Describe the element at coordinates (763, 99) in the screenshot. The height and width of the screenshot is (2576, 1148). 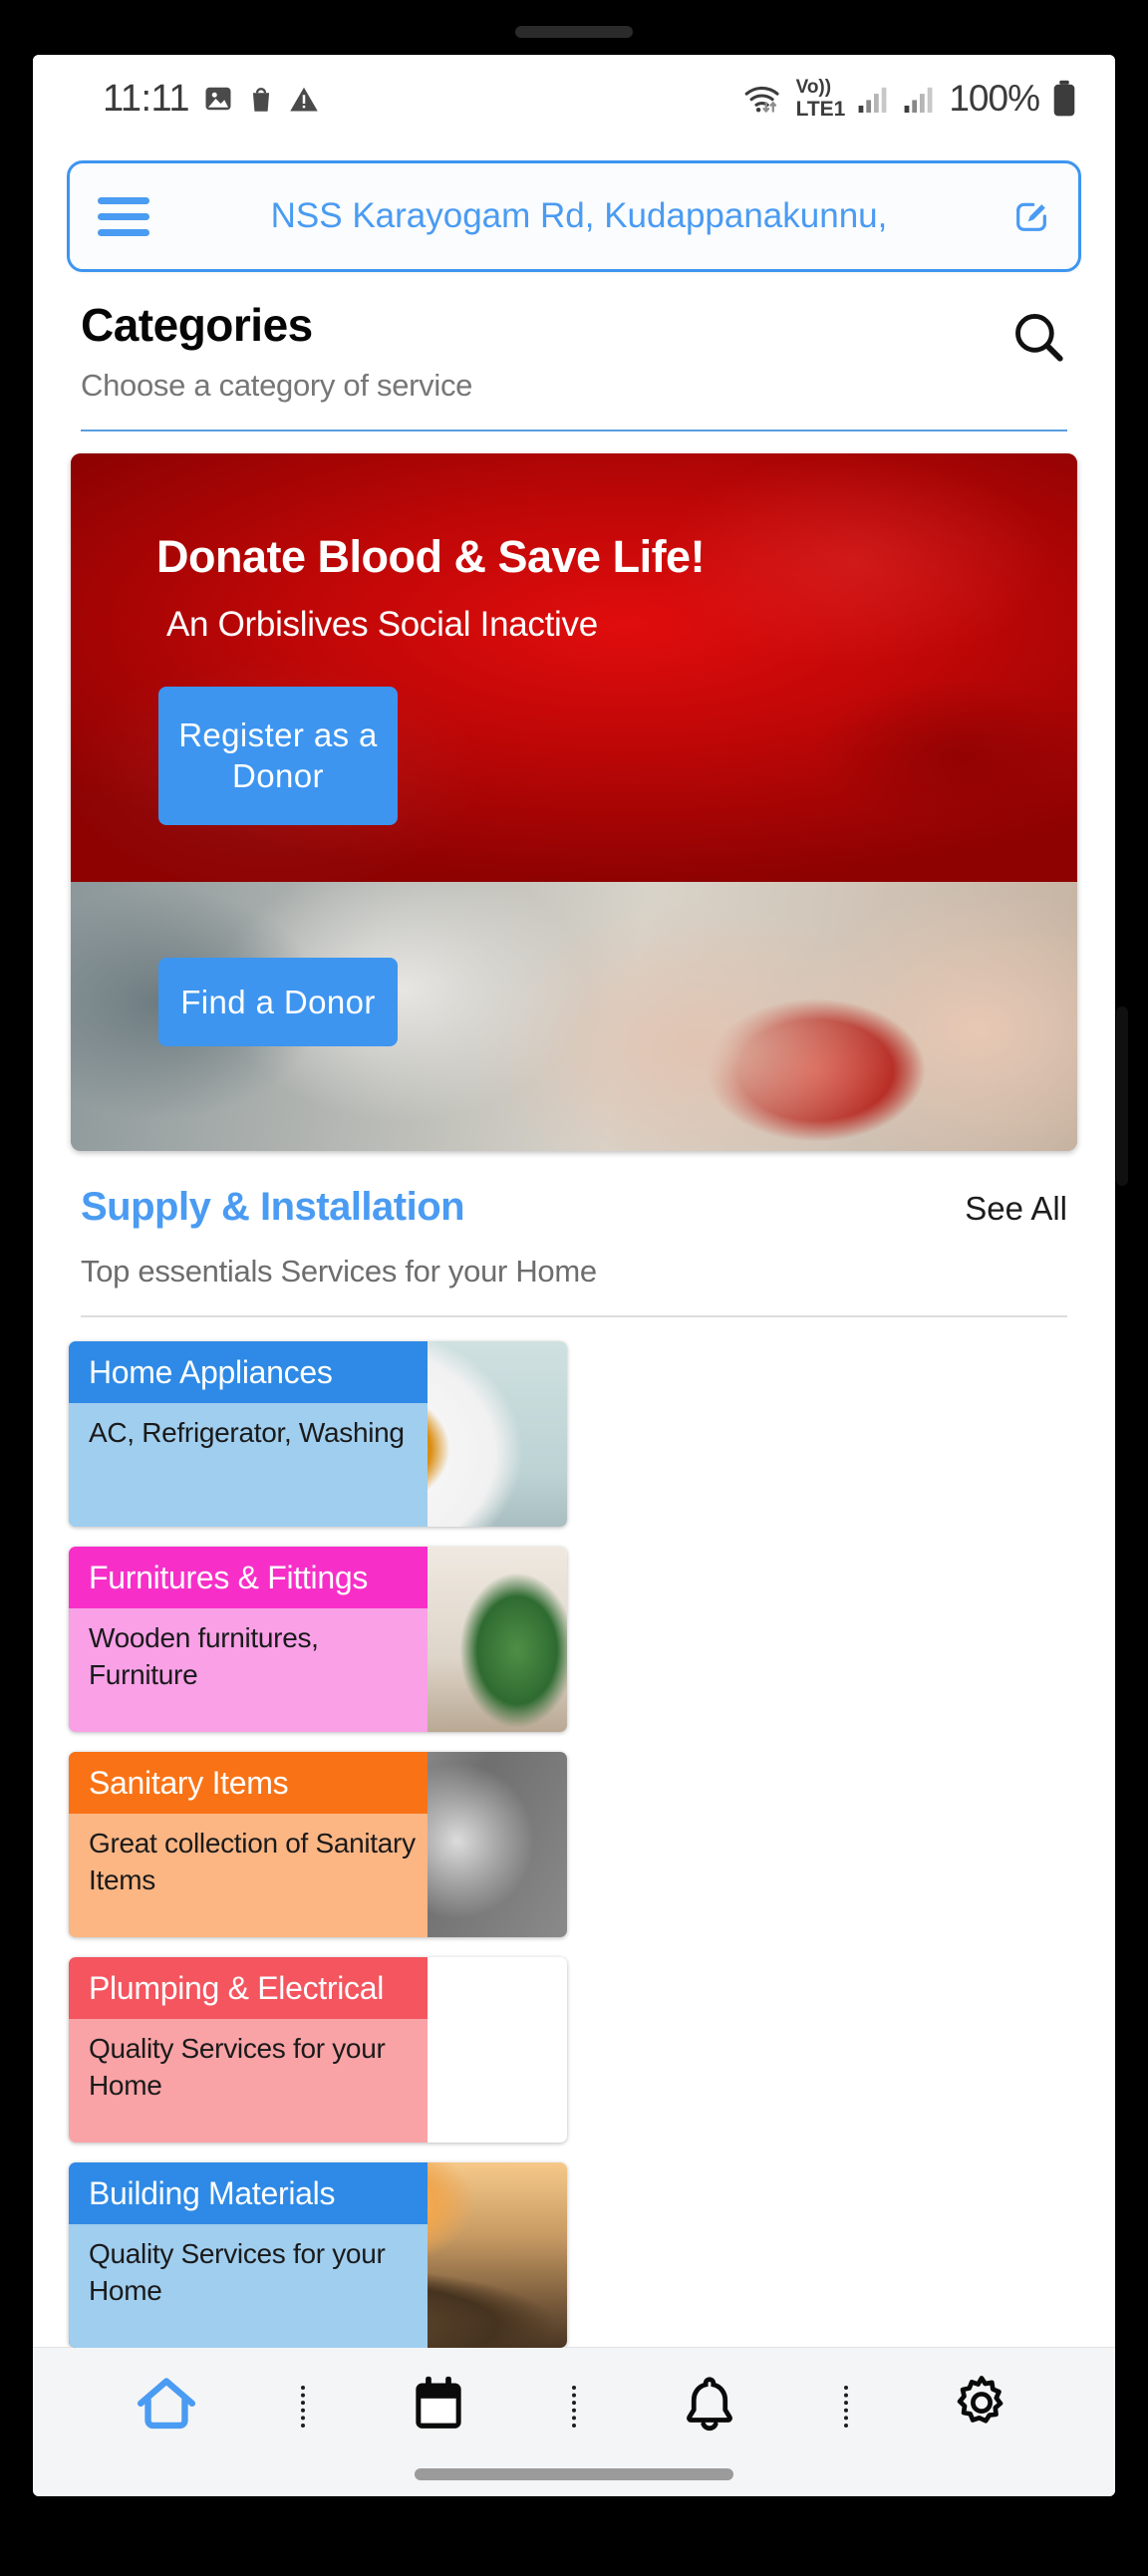
I see `wifi-icon` at that location.